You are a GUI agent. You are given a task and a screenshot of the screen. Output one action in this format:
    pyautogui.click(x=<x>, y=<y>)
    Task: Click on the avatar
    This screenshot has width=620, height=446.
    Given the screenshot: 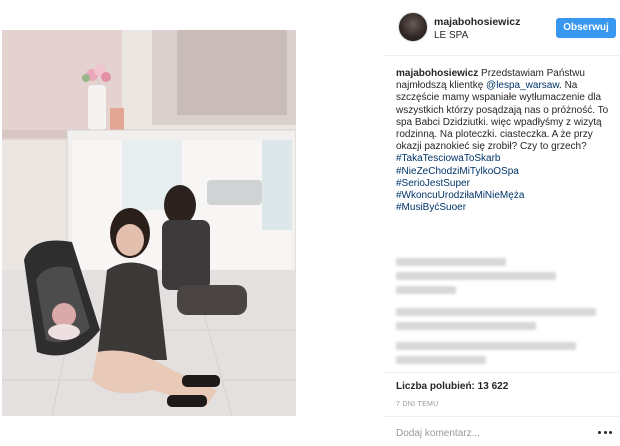 What is the action you would take?
    pyautogui.click(x=413, y=27)
    